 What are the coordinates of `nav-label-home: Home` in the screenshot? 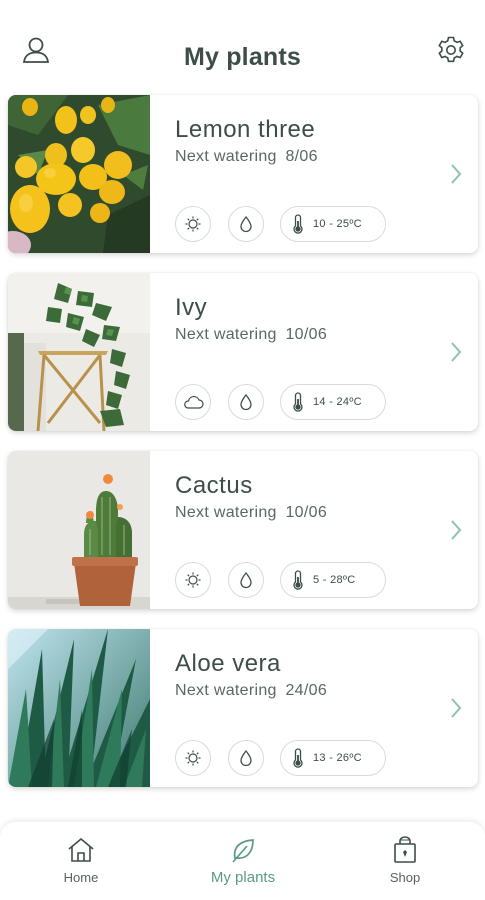 It's located at (81, 877).